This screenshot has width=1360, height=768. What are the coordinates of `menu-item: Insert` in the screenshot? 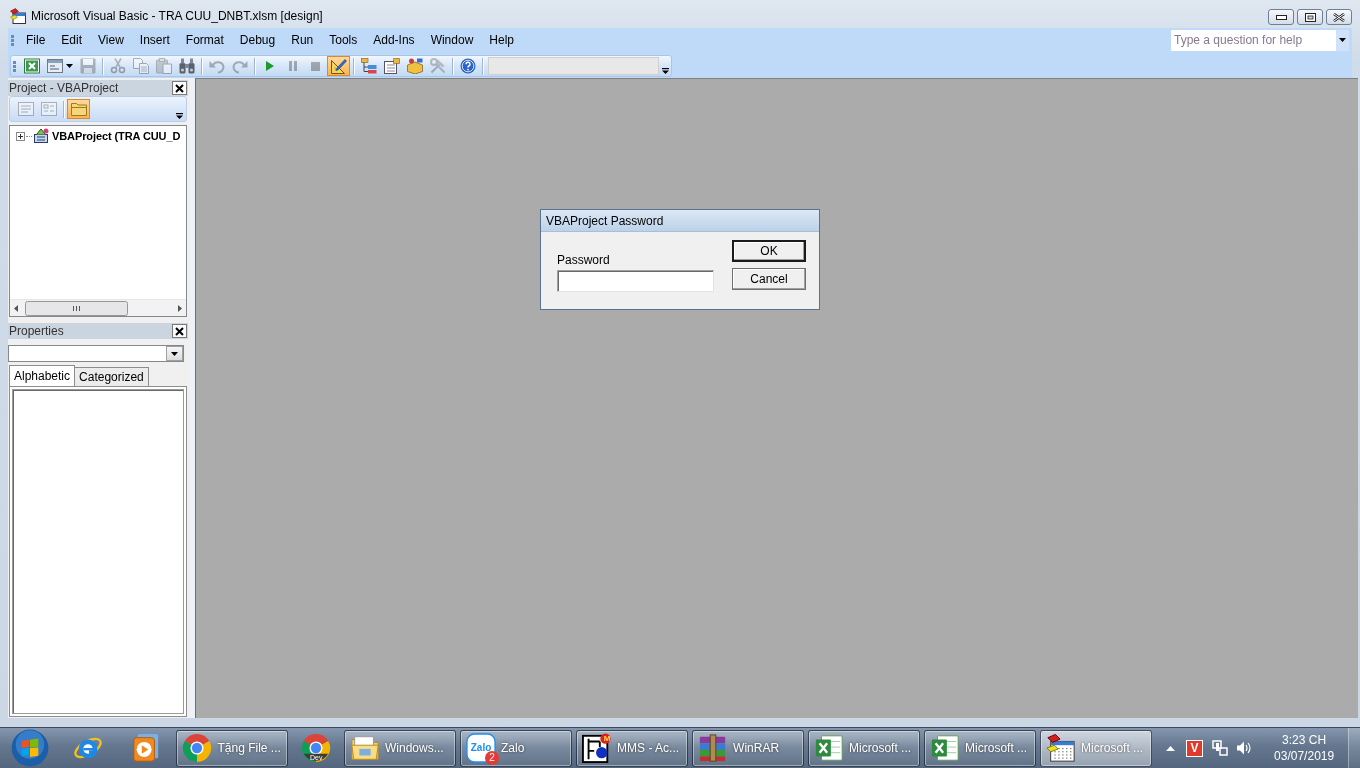 It's located at (154, 40).